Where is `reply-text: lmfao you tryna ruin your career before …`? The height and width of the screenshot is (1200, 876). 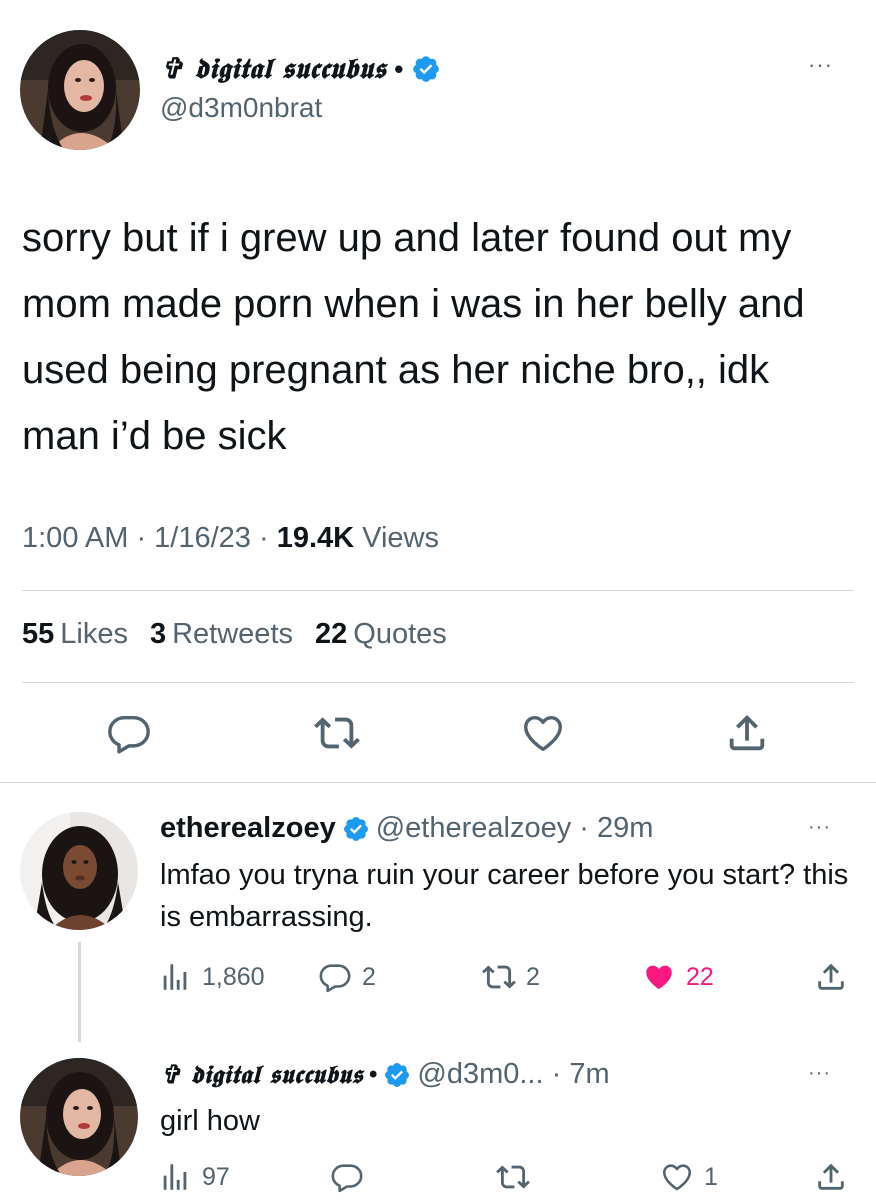 reply-text: lmfao you tryna ruin your career before … is located at coordinates (504, 896).